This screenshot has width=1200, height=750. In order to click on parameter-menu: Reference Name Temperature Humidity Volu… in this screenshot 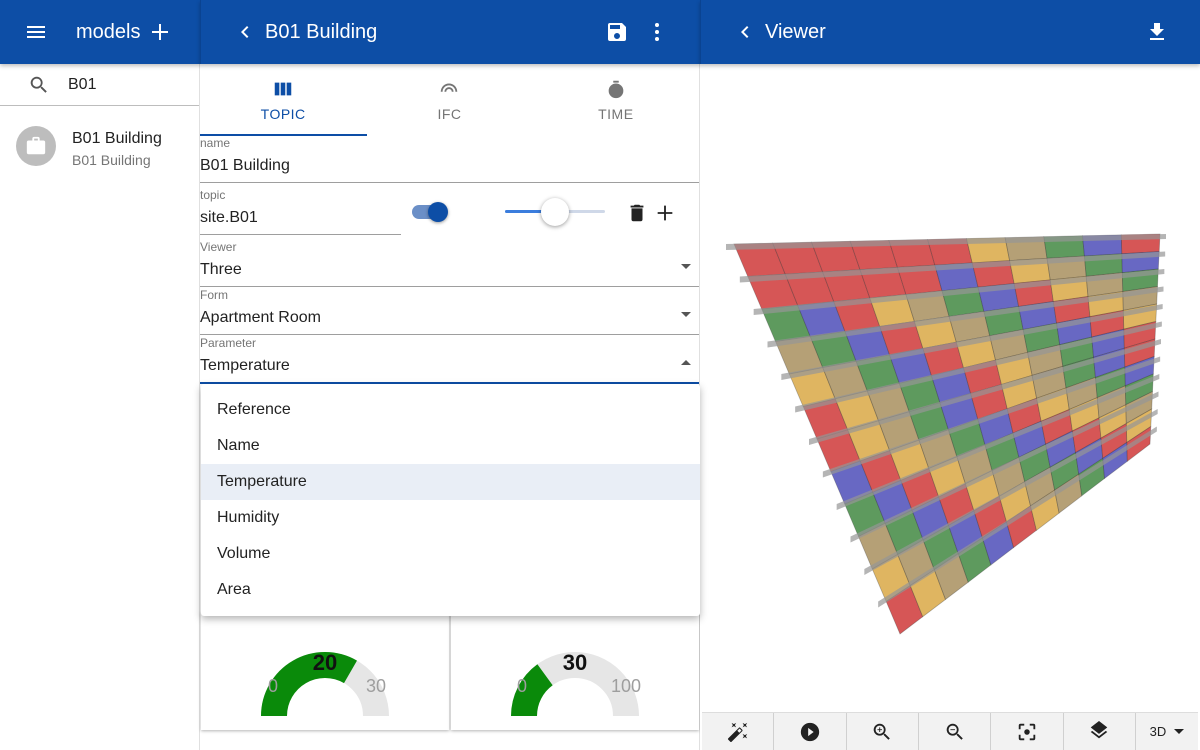, I will do `click(450, 500)`.